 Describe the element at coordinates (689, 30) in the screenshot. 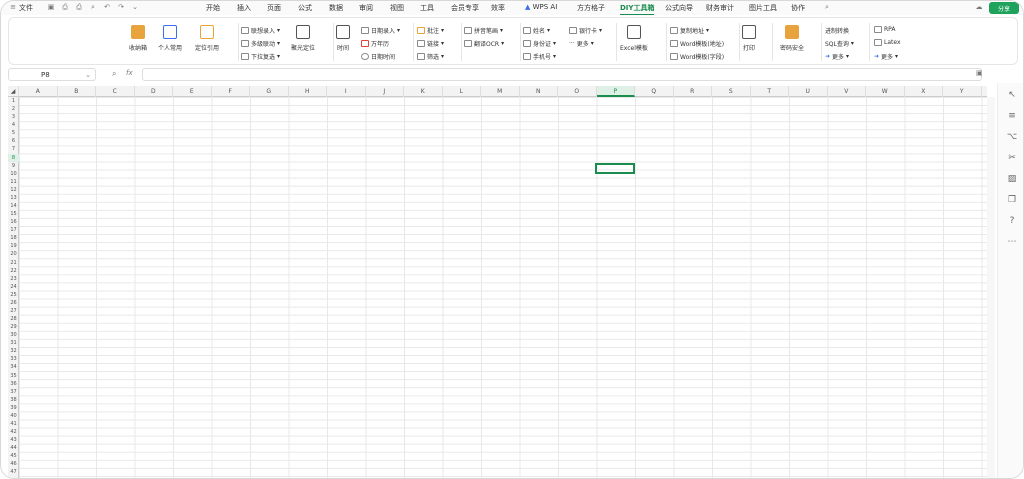

I see `copy-address-button: 复制地址 ▾` at that location.